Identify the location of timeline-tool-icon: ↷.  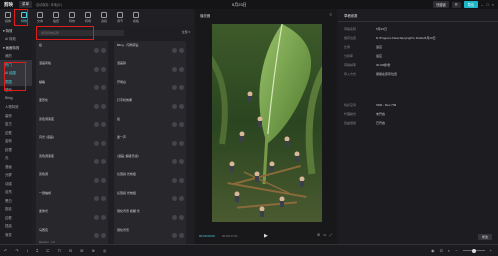
(16, 250).